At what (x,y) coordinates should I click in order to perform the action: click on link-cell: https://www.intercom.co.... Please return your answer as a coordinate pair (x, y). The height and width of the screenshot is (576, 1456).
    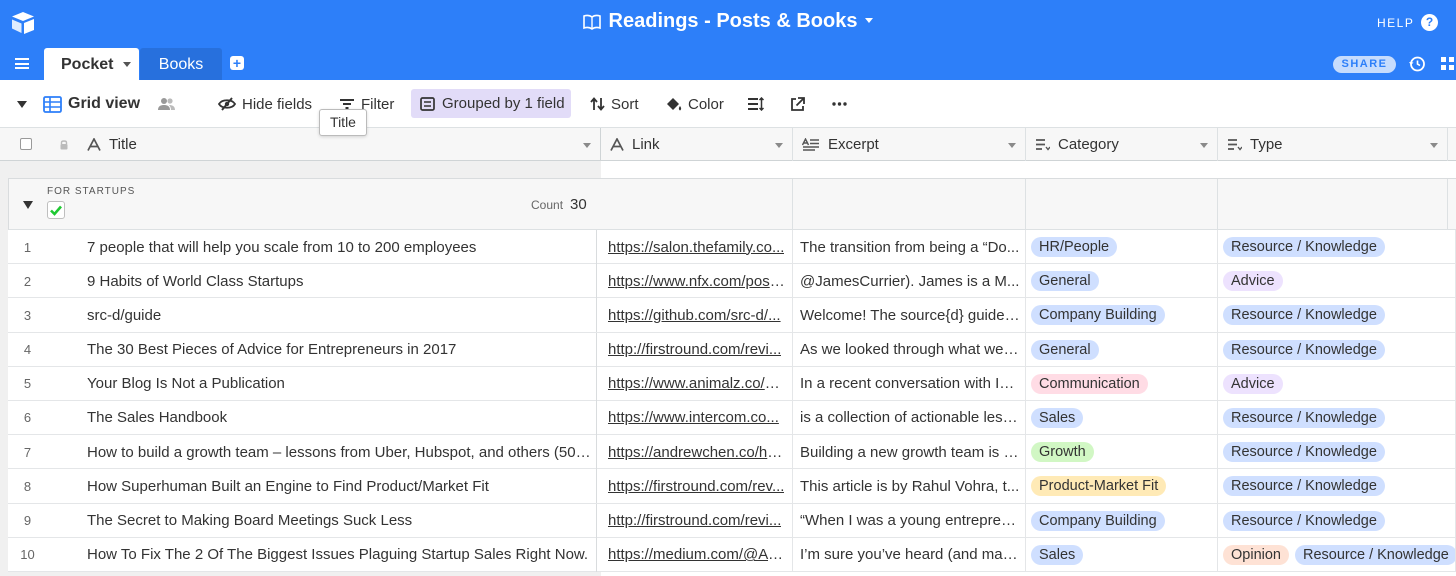
    Looking at the image, I should click on (697, 417).